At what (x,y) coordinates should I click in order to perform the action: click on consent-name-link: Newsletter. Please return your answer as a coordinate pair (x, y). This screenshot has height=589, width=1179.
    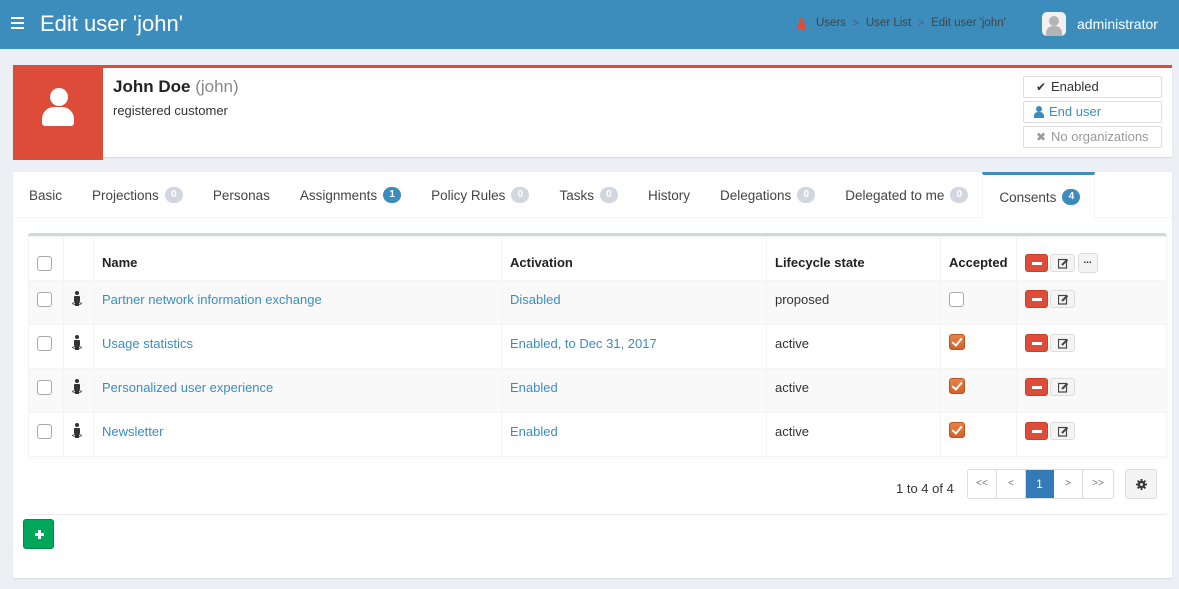
    Looking at the image, I should click on (132, 431).